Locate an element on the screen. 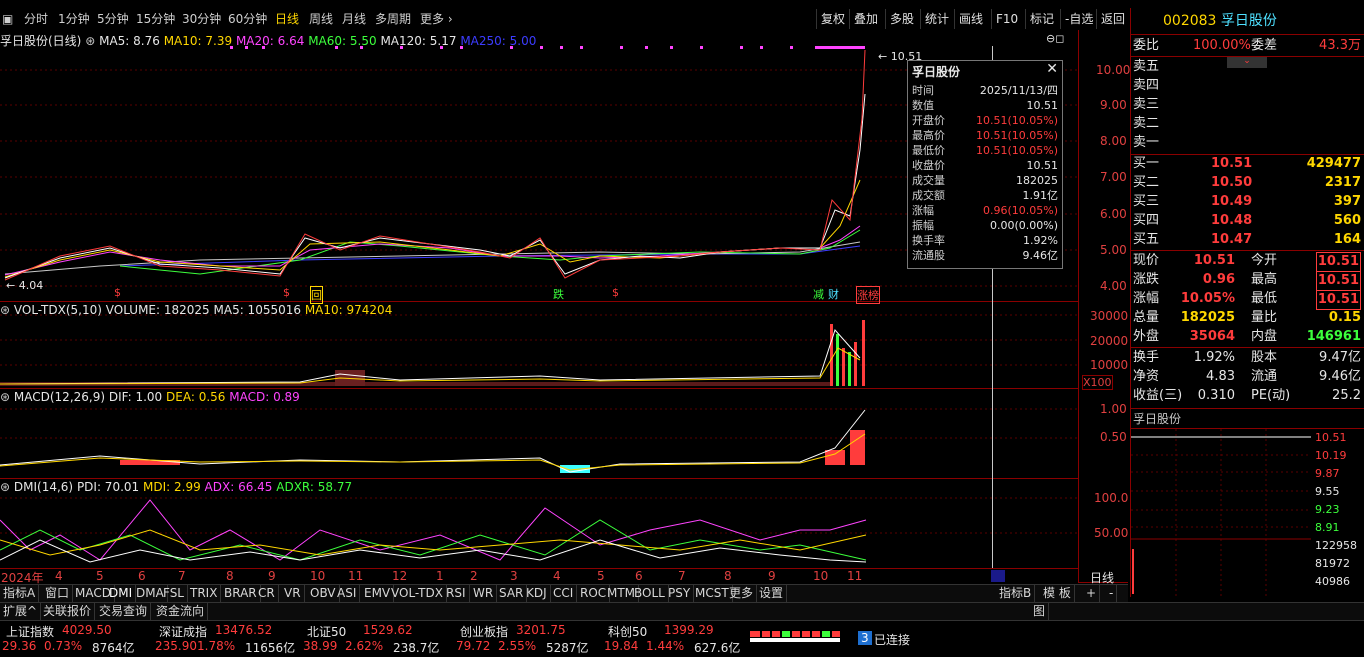 The image size is (1364, 657). sell-level-row: 卖四 is located at coordinates (1248, 86).